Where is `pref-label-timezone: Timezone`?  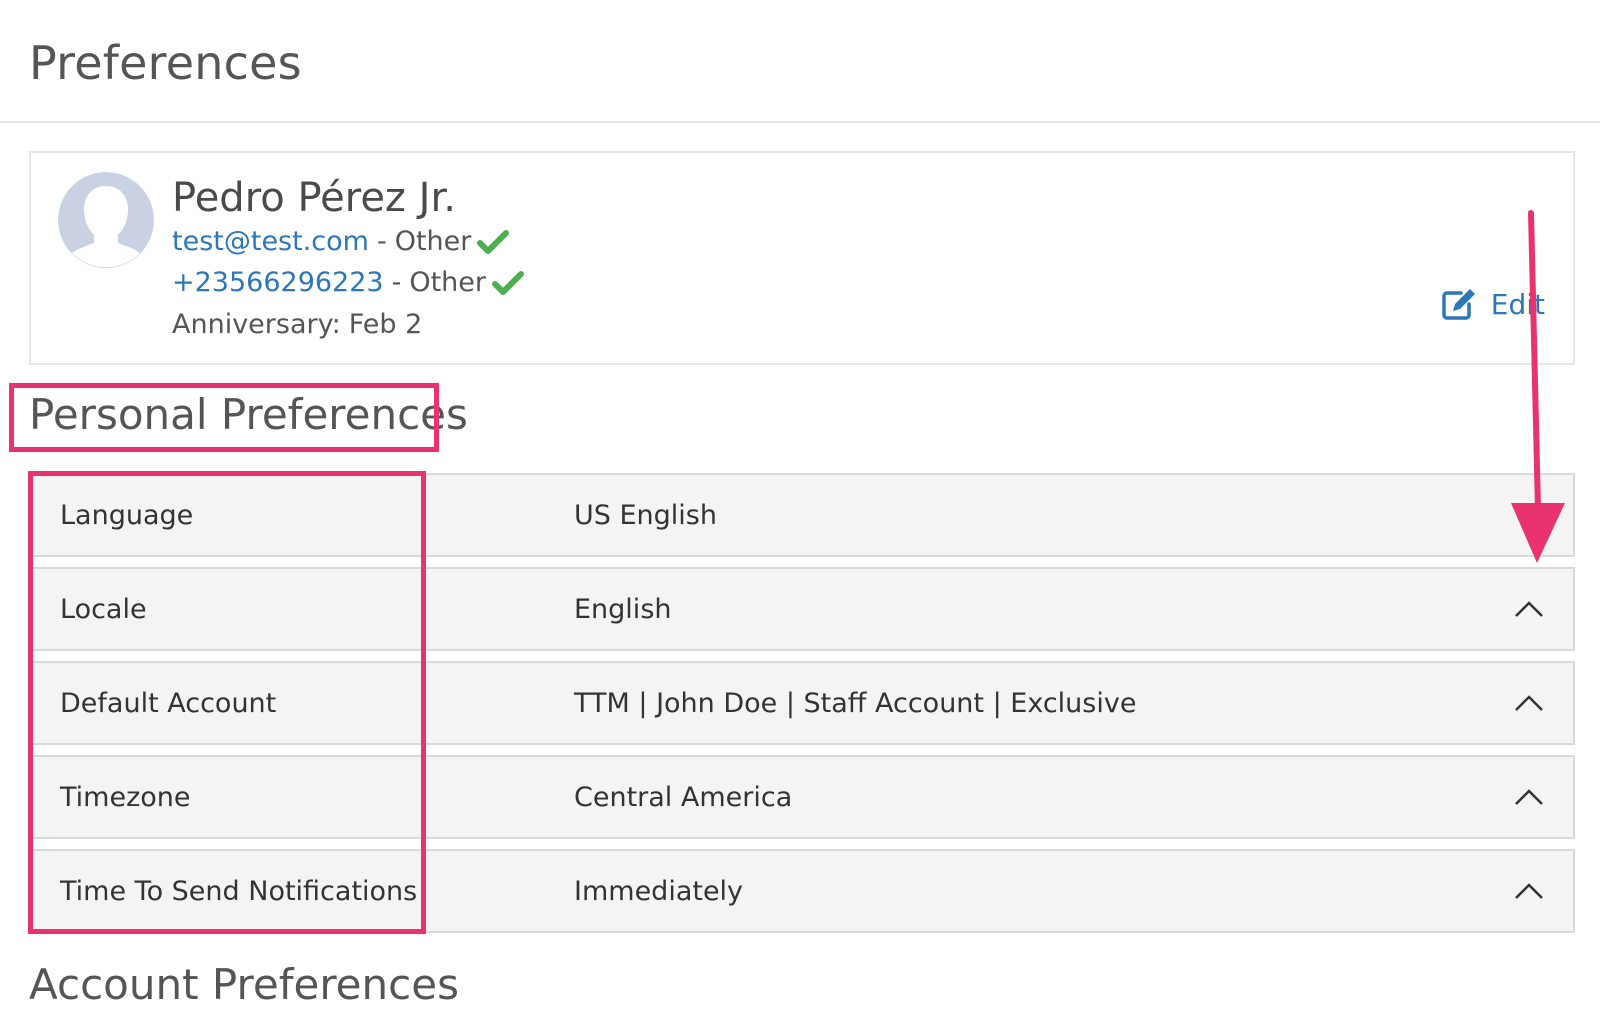
pref-label-timezone: Timezone is located at coordinates (125, 797).